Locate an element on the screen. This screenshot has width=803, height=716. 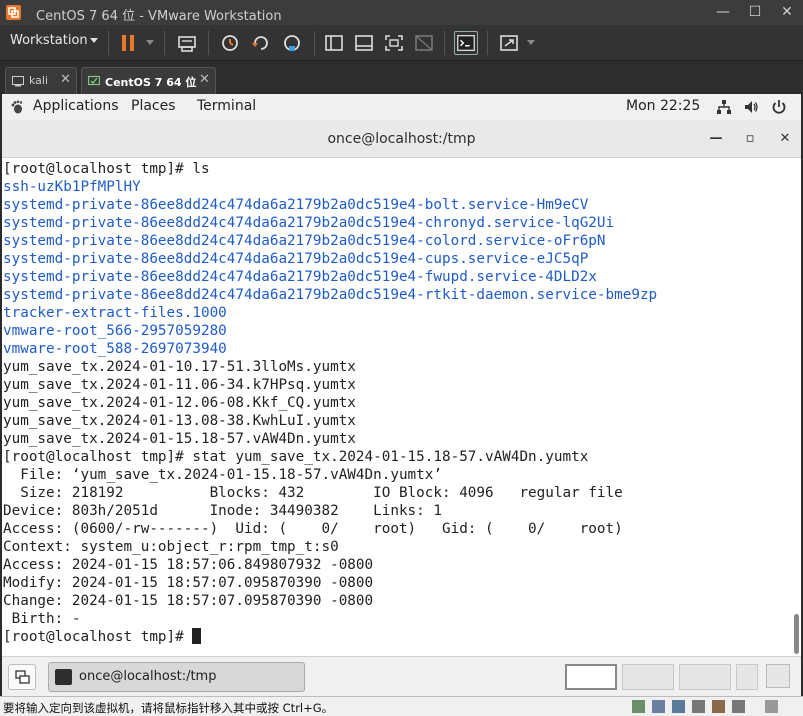
tab-kali: kali ✕ is located at coordinates (41, 80).